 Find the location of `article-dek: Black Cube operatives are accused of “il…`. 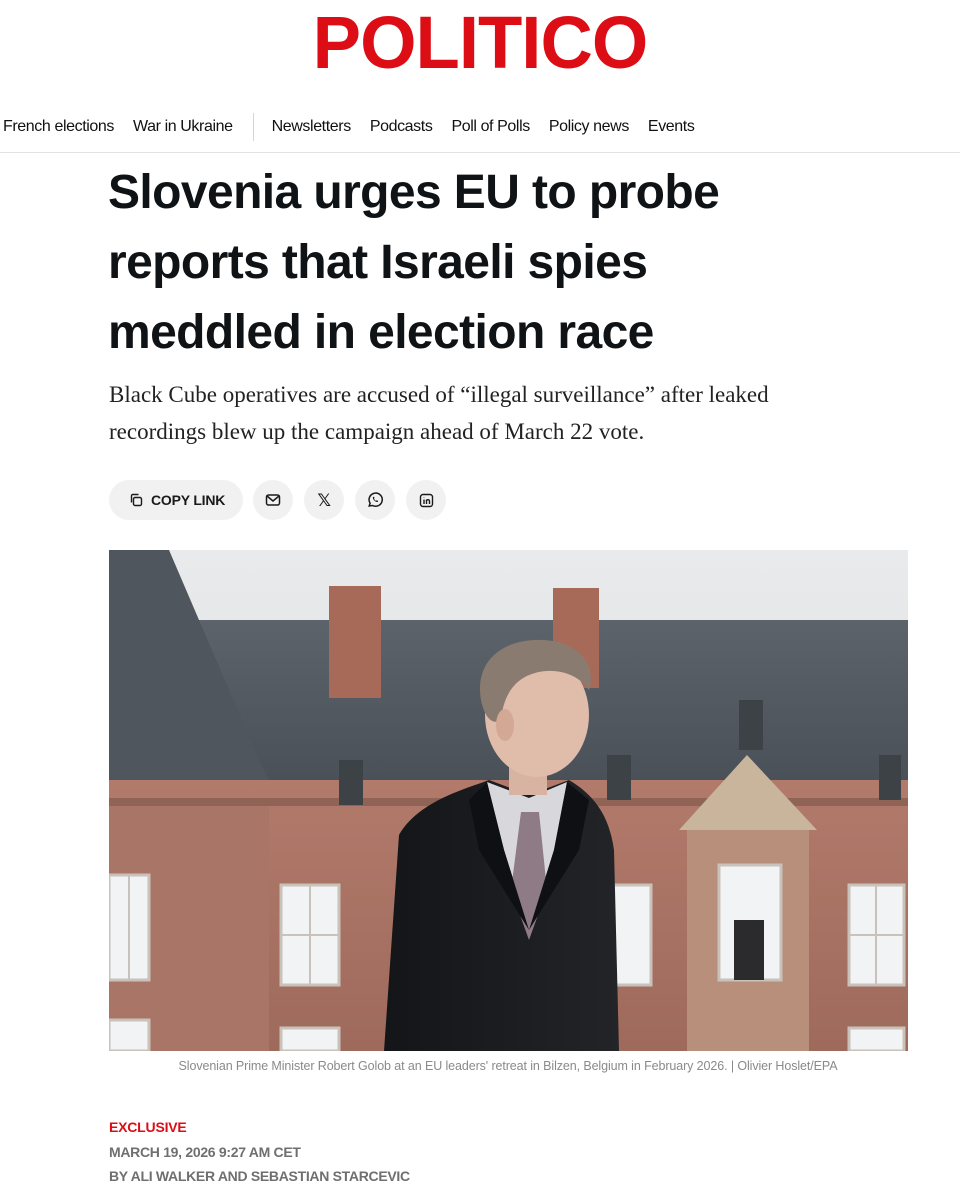

article-dek: Black Cube operatives are accused of “il… is located at coordinates (489, 413).